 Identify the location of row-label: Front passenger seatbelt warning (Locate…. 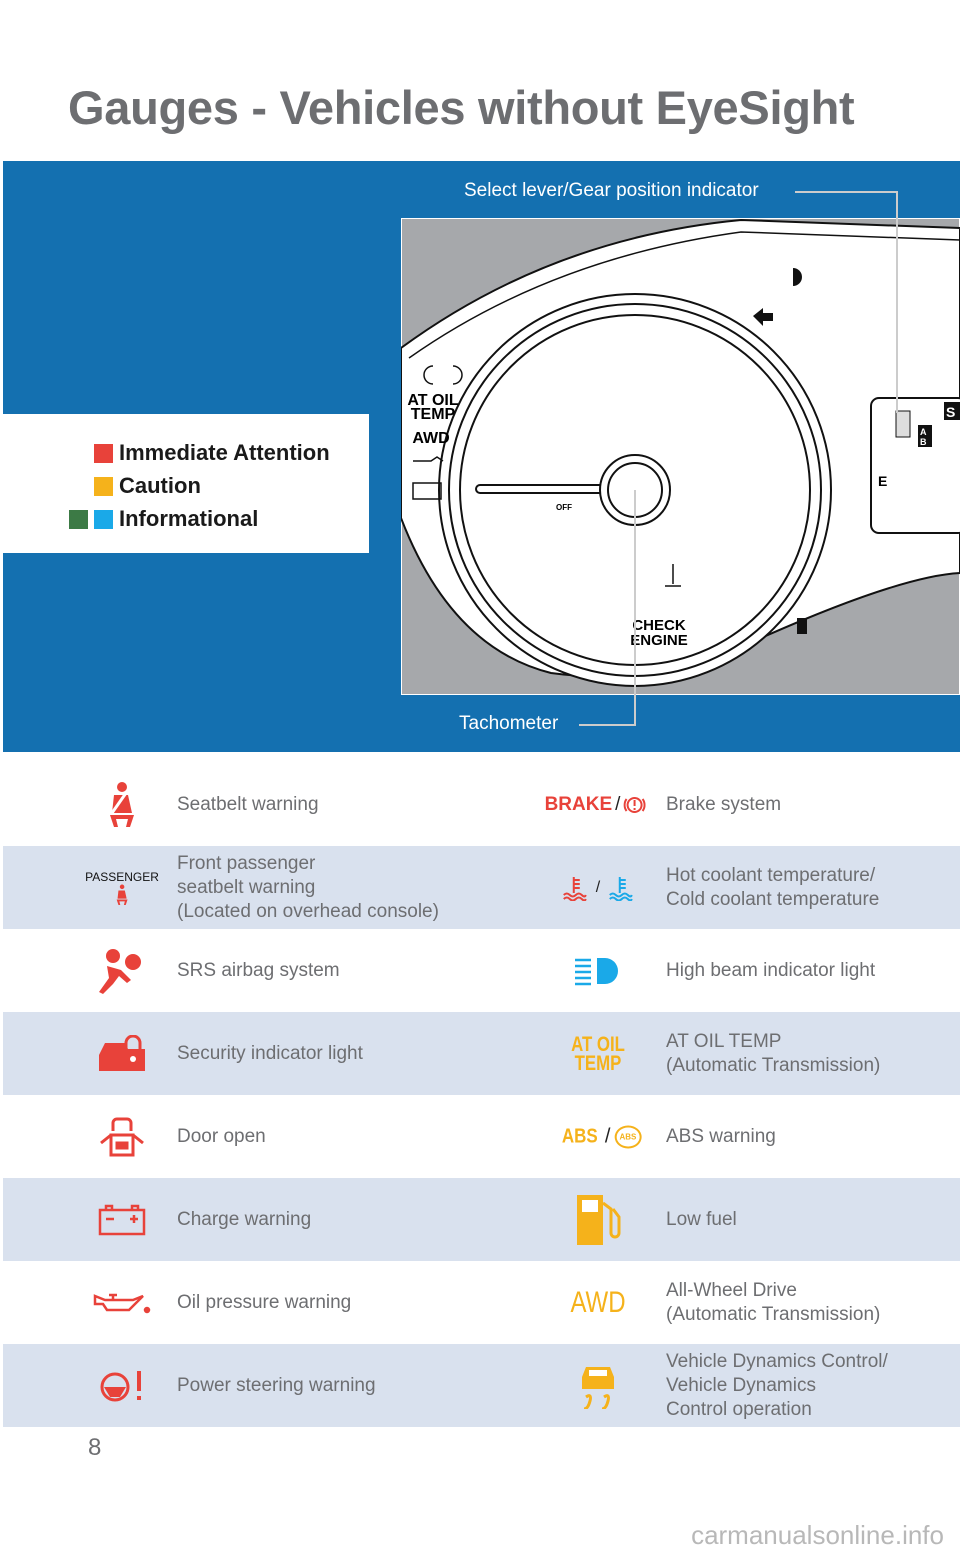
(308, 887).